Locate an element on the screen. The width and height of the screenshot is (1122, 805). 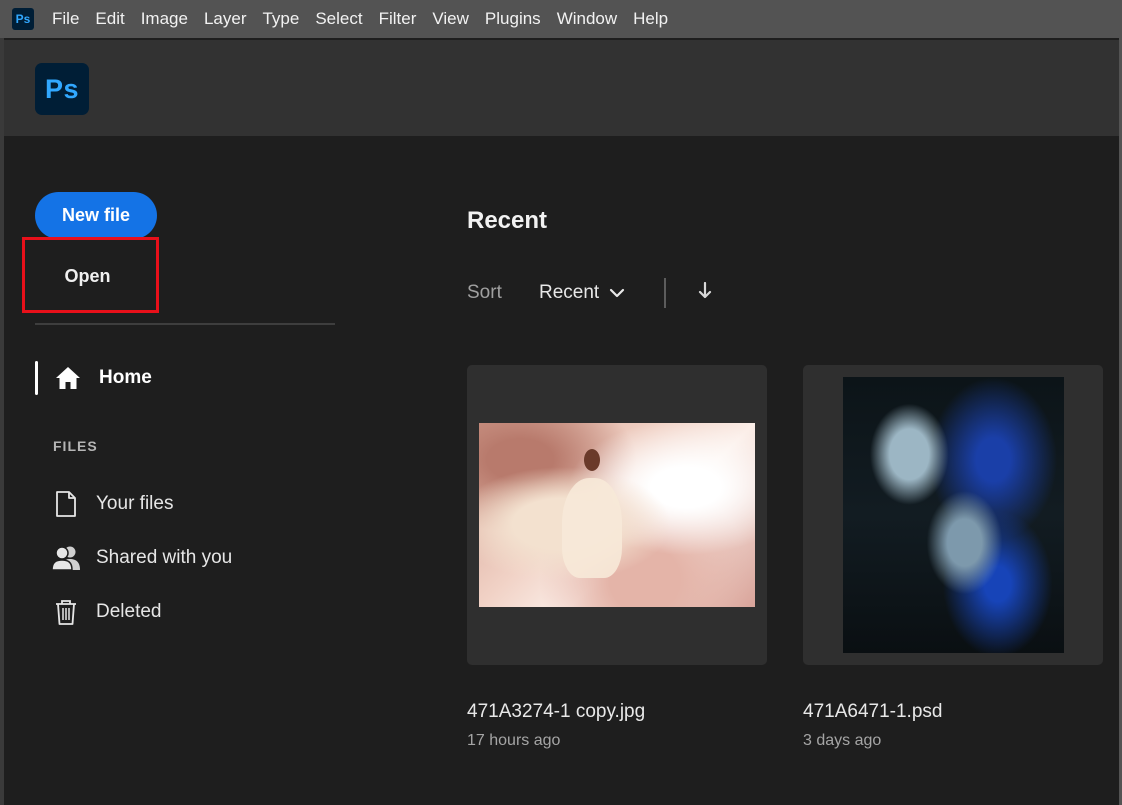
window-edge-left is located at coordinates (2, 421).